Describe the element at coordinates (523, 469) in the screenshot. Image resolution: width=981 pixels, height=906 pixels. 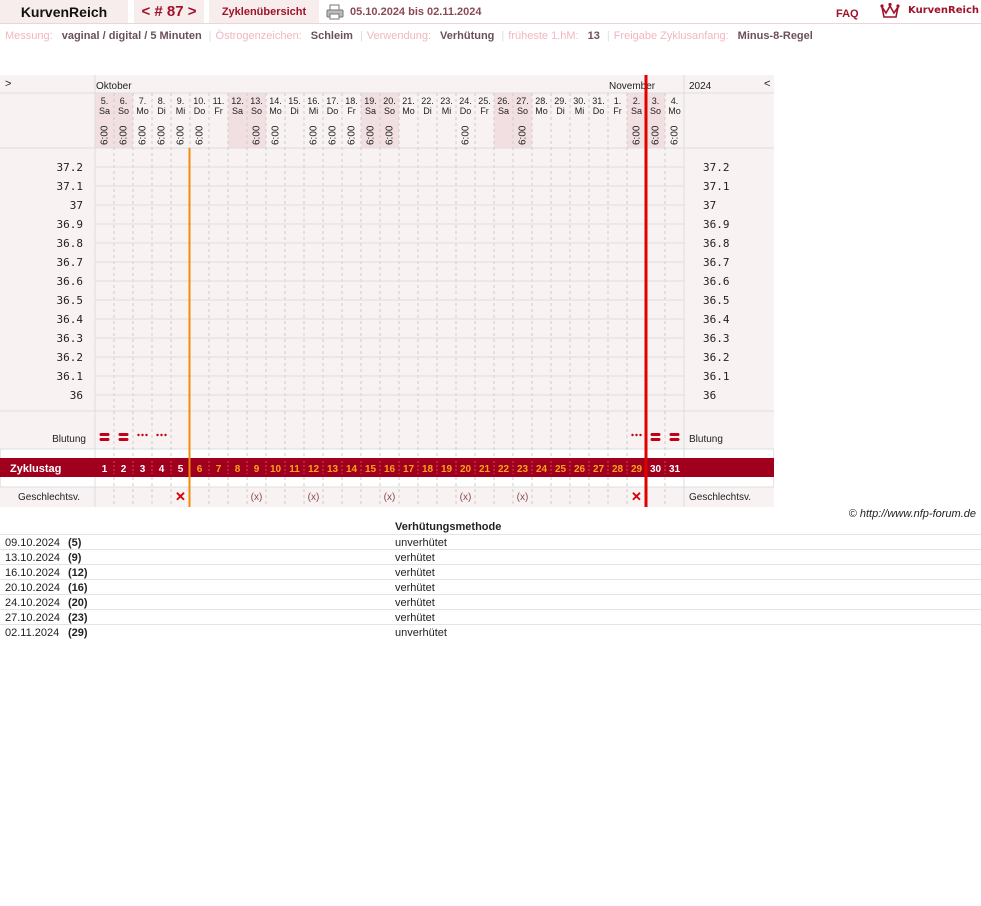
I see `cycle-day-number: 23` at that location.